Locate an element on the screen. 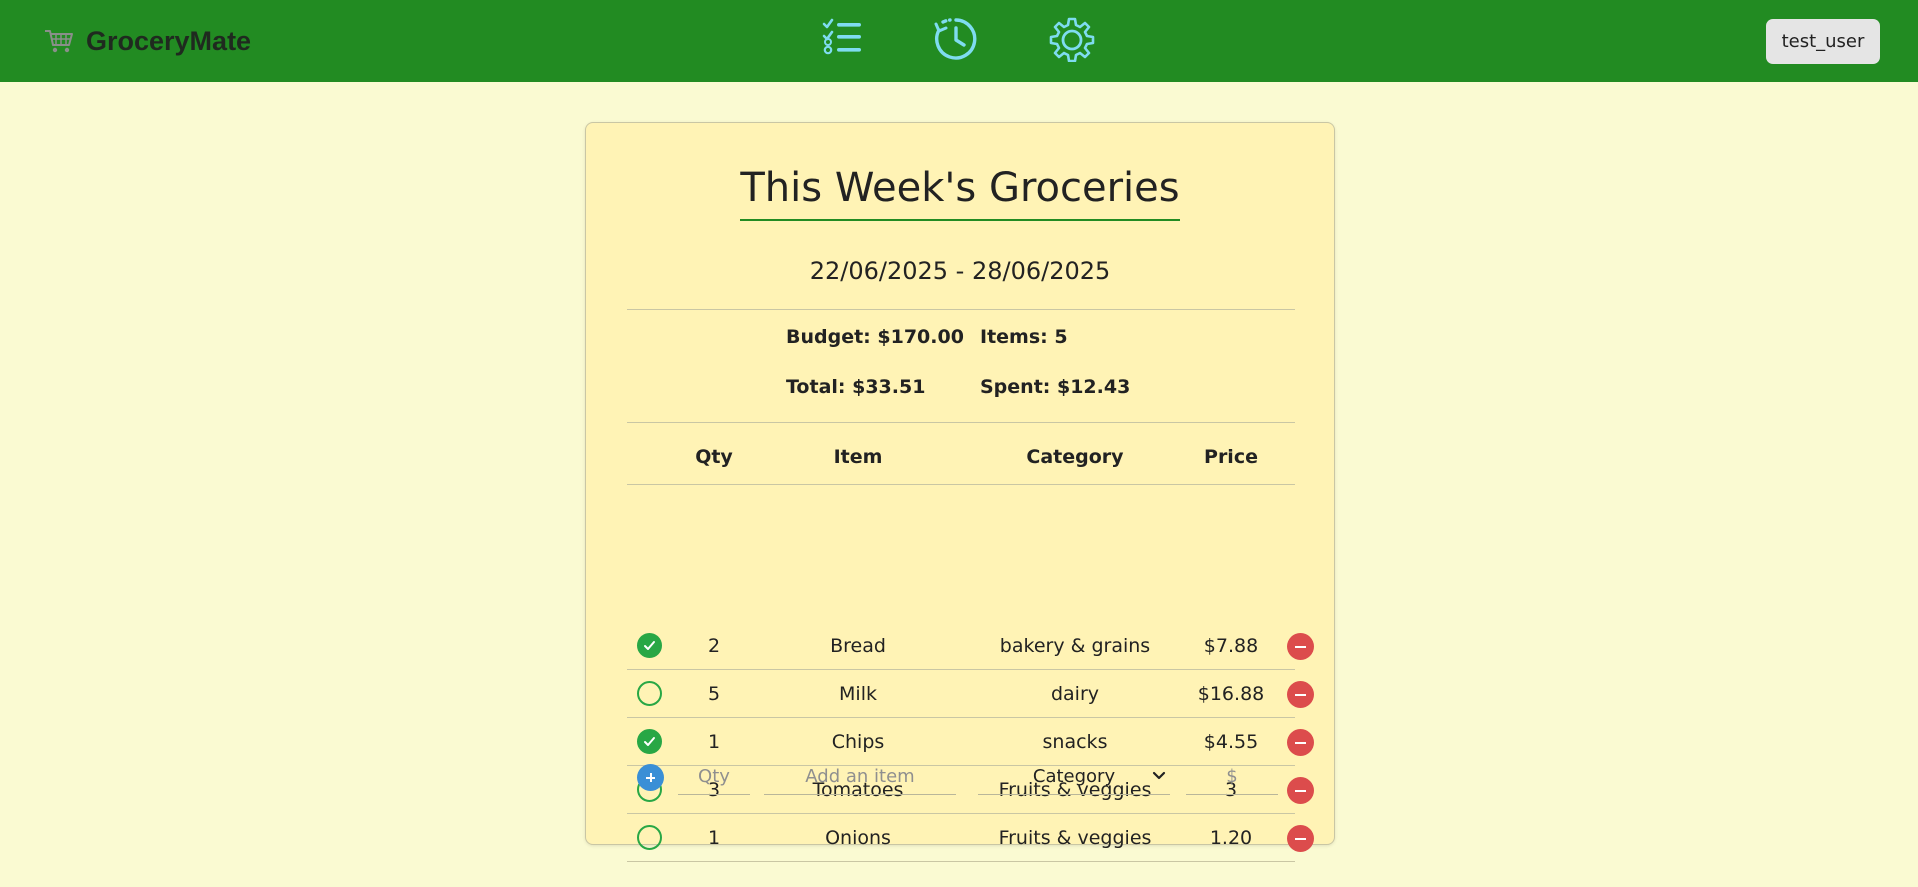 The width and height of the screenshot is (1918, 887). top-bar: GroceryMate test_user is located at coordinates (959, 41).